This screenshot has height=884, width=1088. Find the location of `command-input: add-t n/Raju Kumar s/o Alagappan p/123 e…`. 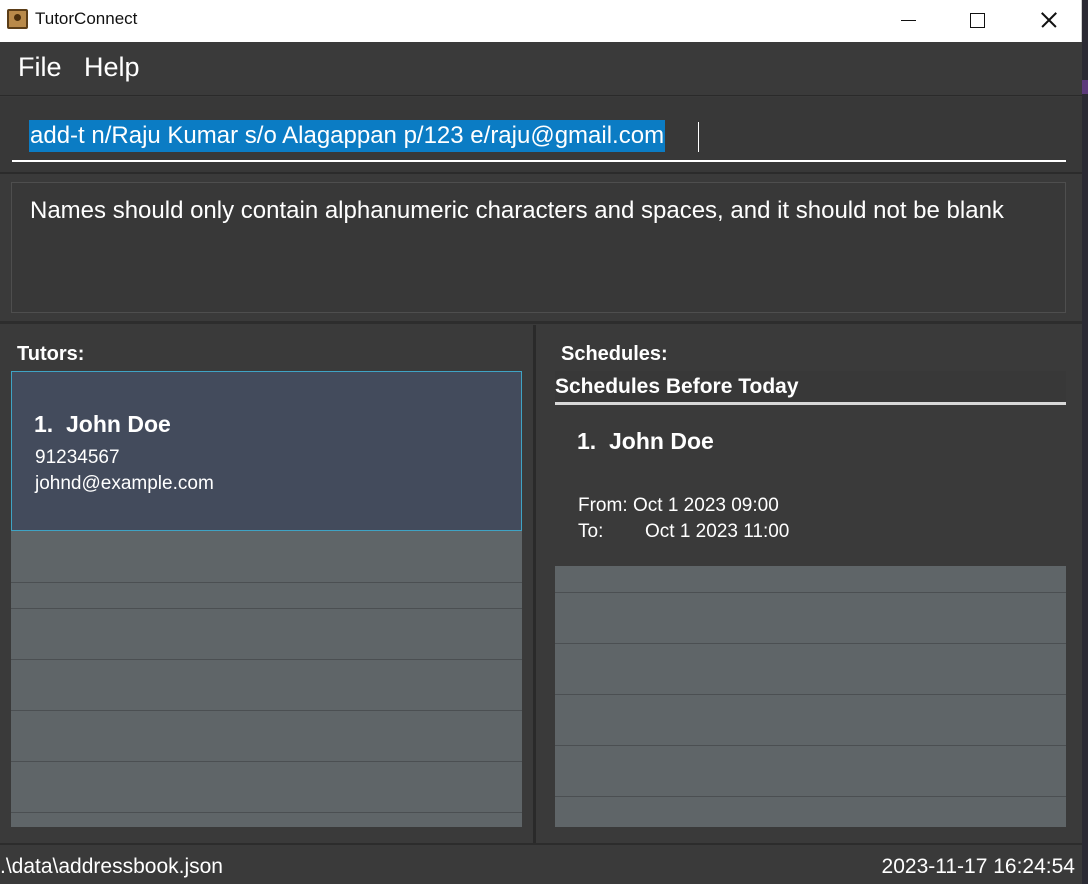

command-input: add-t n/Raju Kumar s/o Alagappan p/123 e… is located at coordinates (539, 133).